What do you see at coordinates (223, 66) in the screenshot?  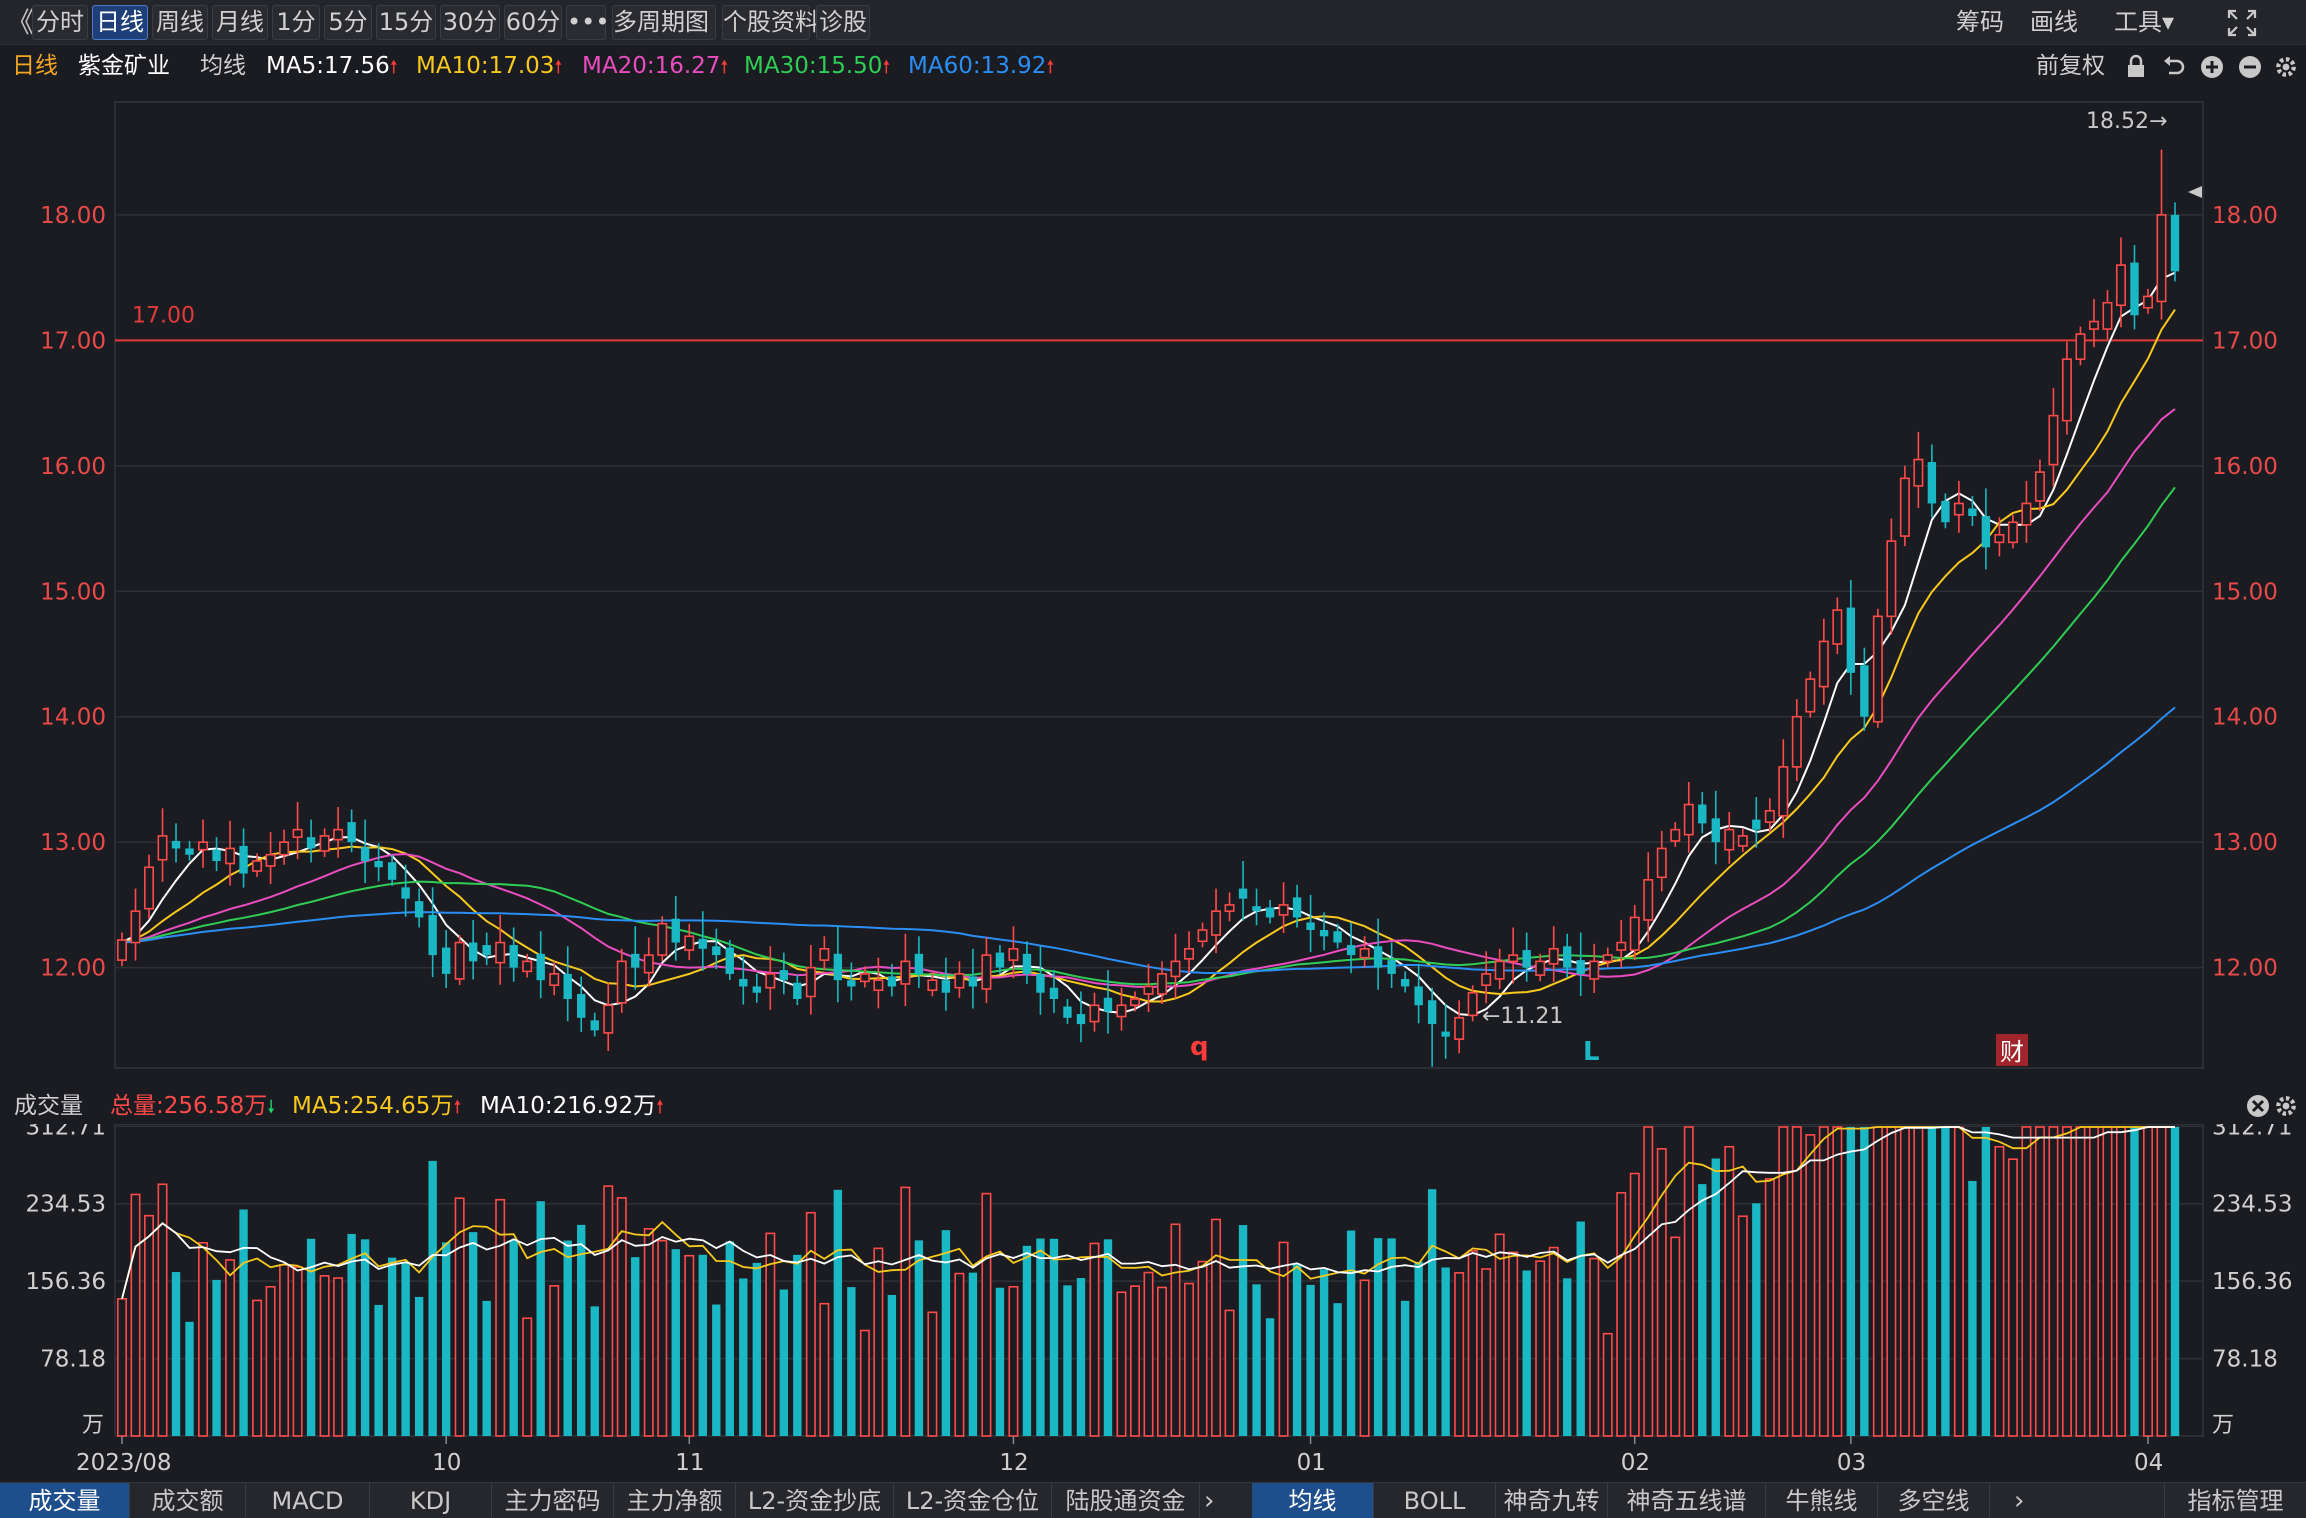 I see `ma-label: 均线` at bounding box center [223, 66].